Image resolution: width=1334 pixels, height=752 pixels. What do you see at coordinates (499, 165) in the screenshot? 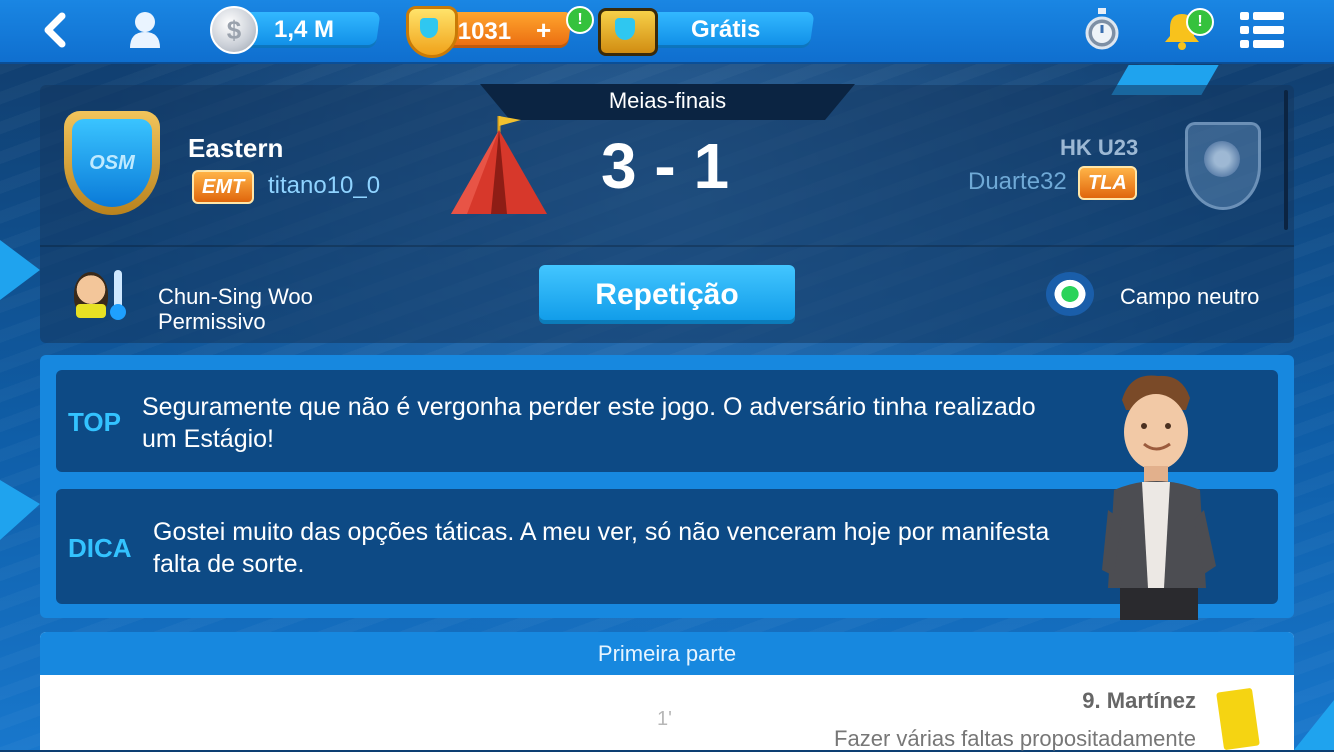
I see `tent-icon` at bounding box center [499, 165].